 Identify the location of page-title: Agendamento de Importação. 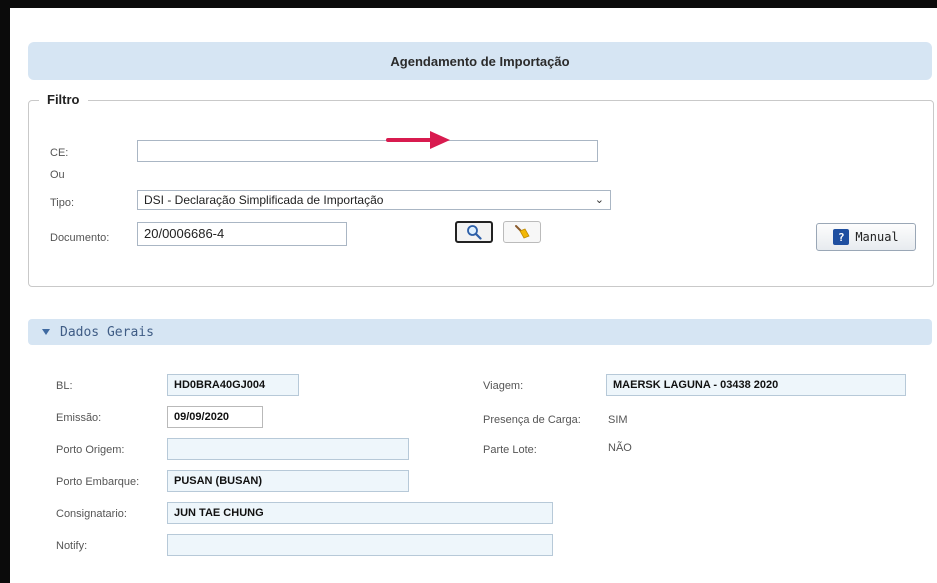
(480, 61).